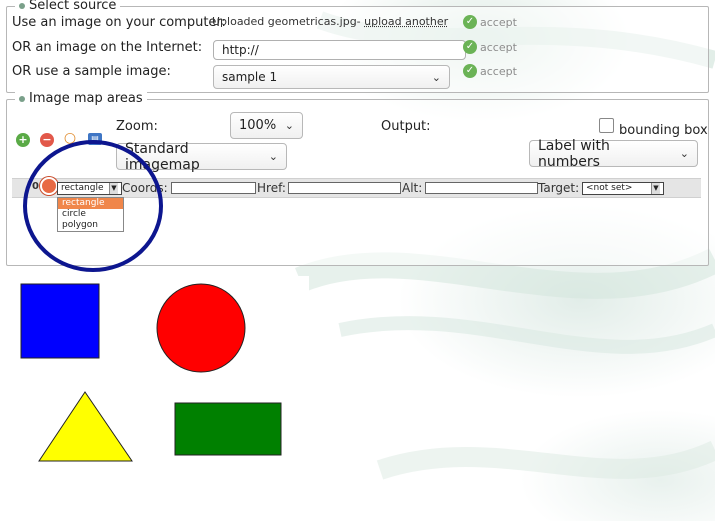 This screenshot has width=715, height=521. I want to click on zoom-label: Zoom:, so click(137, 126).